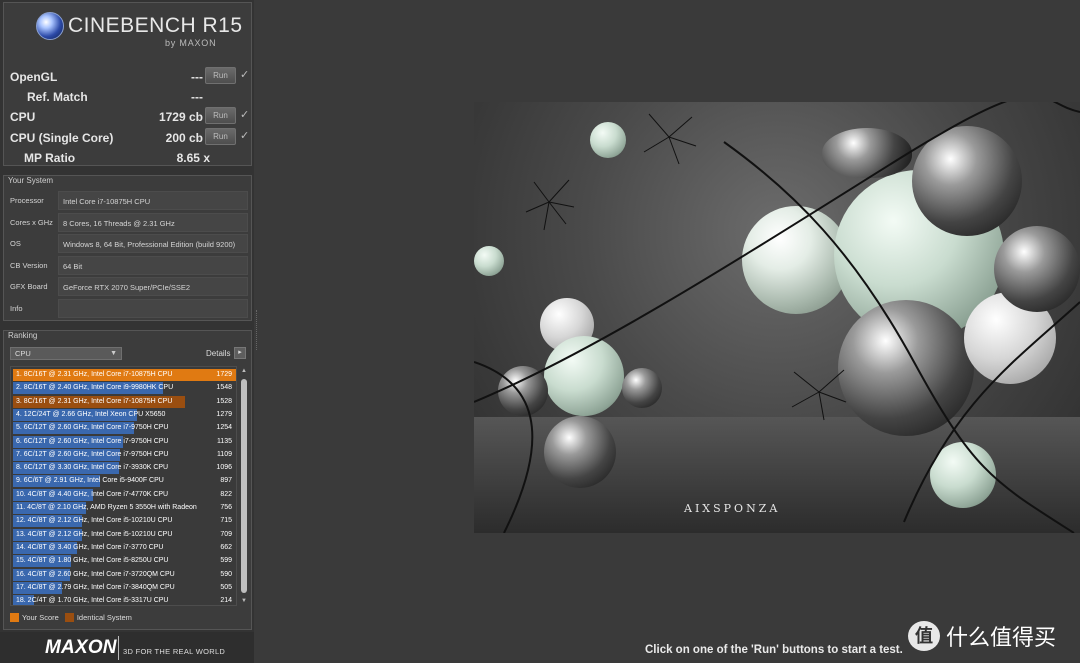  Describe the element at coordinates (244, 601) in the screenshot. I see `scroll-down-icon: ▼` at that location.